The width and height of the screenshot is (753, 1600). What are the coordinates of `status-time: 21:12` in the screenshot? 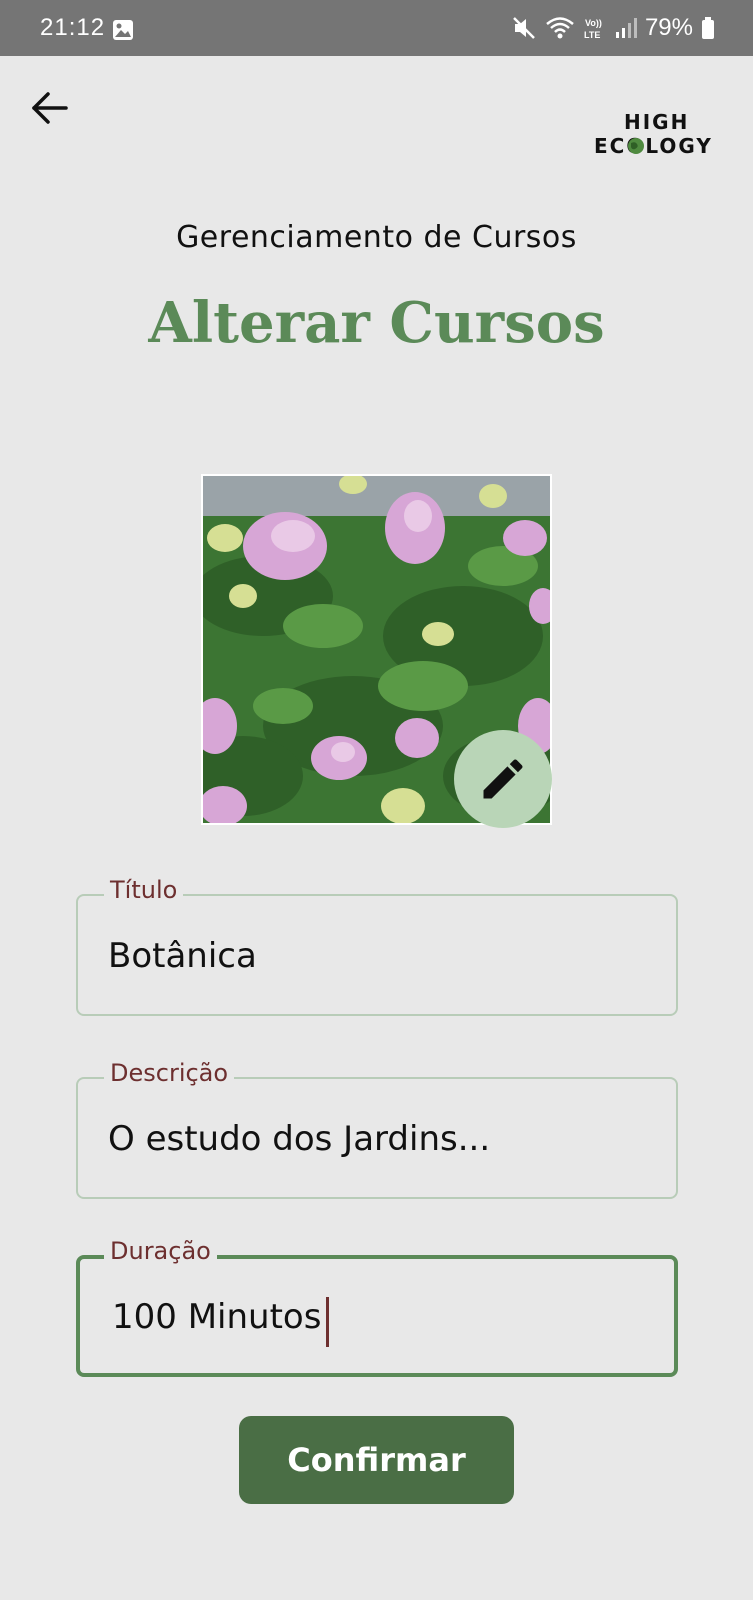 It's located at (73, 27).